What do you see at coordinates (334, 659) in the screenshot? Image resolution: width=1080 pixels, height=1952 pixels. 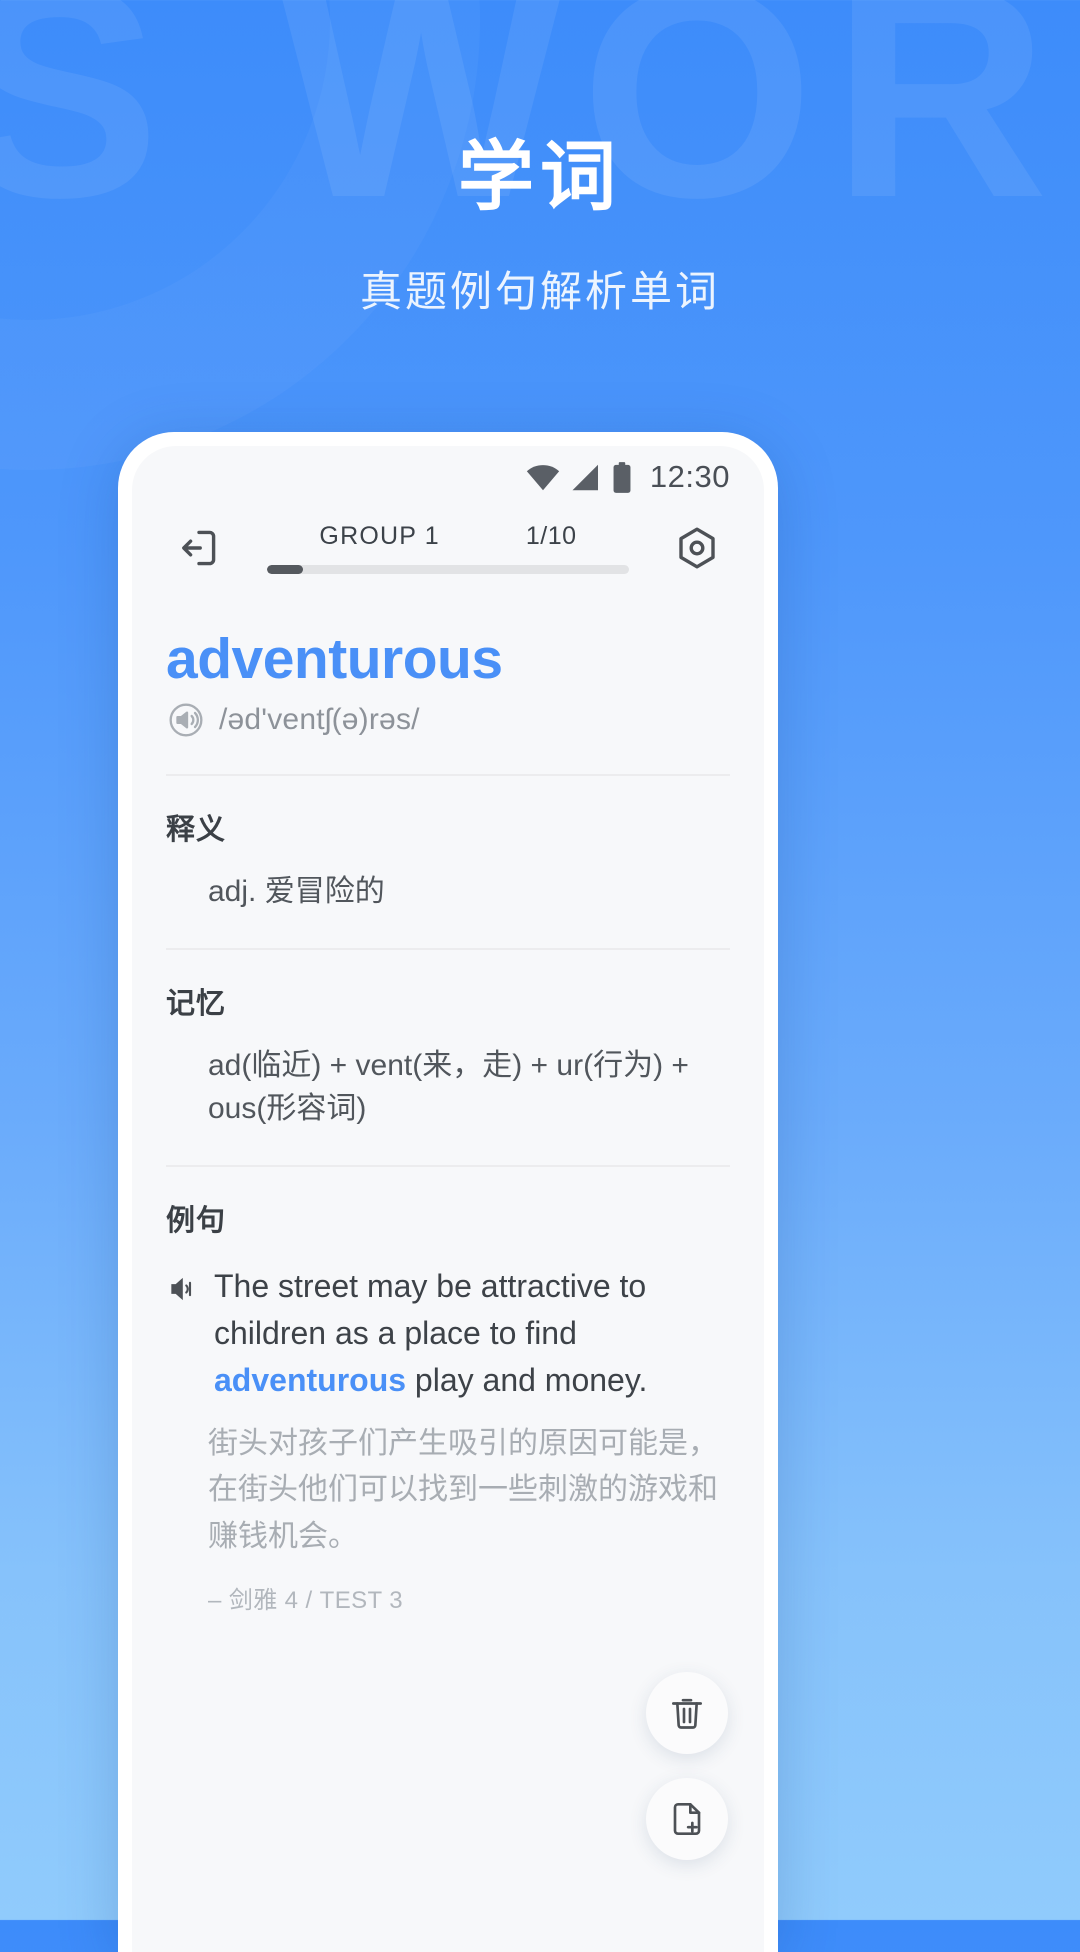 I see `word-headline: adventurous` at bounding box center [334, 659].